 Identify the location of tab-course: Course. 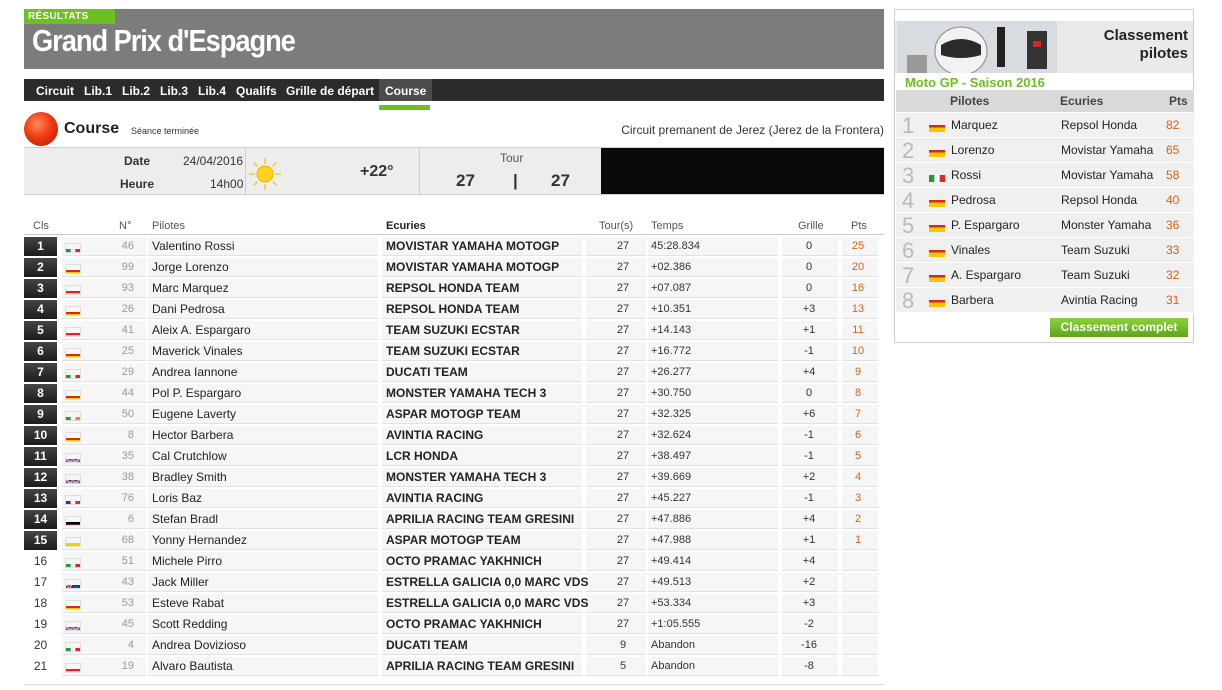
(406, 90).